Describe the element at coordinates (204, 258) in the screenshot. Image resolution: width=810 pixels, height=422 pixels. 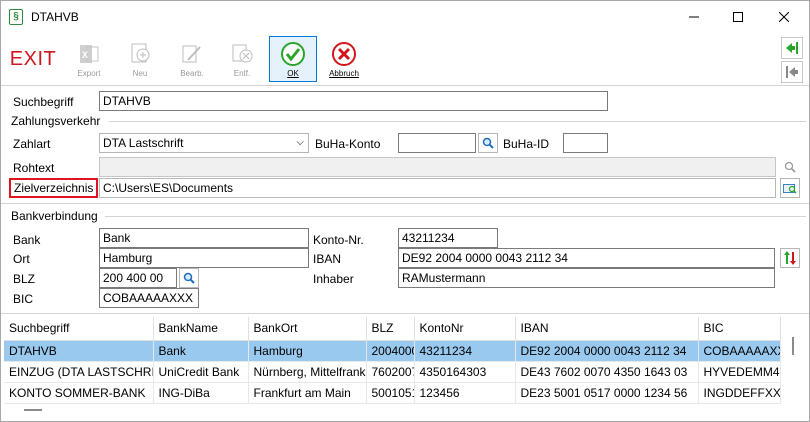
I see `ort-field: Hamburg` at that location.